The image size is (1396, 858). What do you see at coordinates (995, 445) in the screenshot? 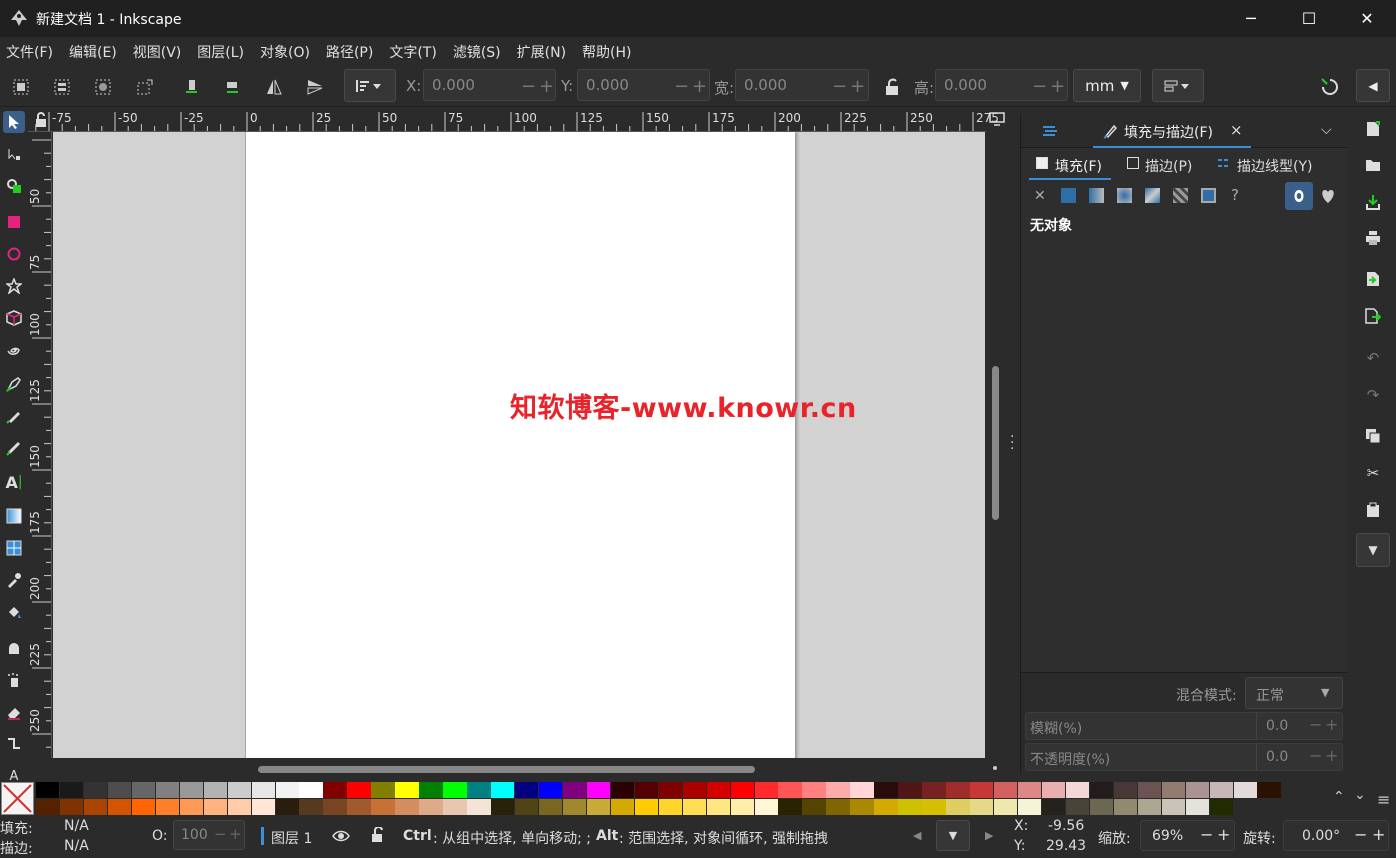
I see `vertical-scrollbar` at bounding box center [995, 445].